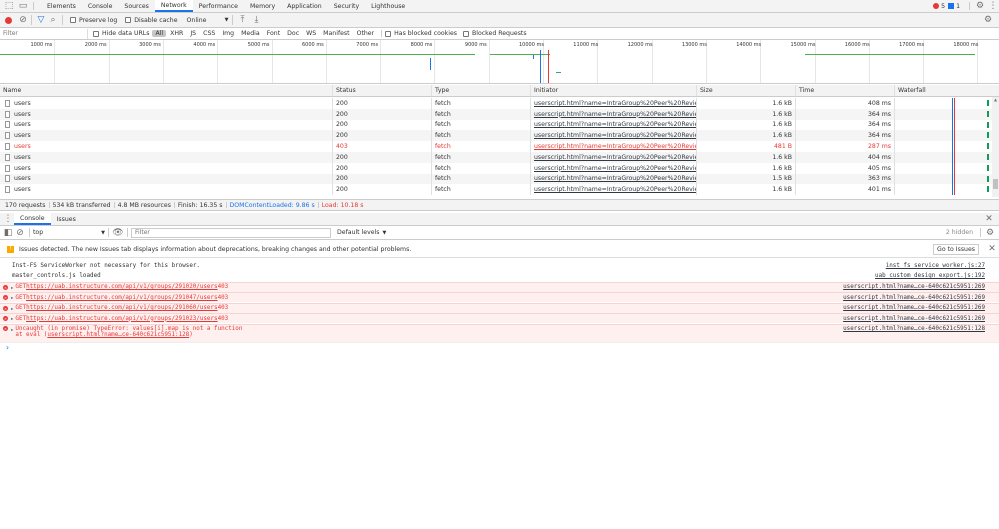  What do you see at coordinates (44, 33) in the screenshot?
I see `filter-input` at bounding box center [44, 33].